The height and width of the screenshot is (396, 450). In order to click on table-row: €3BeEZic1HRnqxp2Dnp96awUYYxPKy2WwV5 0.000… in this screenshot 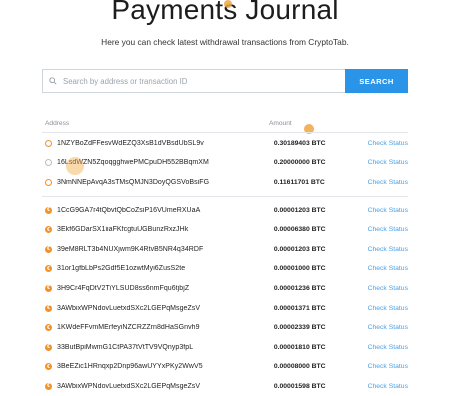, I will do `click(225, 367)`.